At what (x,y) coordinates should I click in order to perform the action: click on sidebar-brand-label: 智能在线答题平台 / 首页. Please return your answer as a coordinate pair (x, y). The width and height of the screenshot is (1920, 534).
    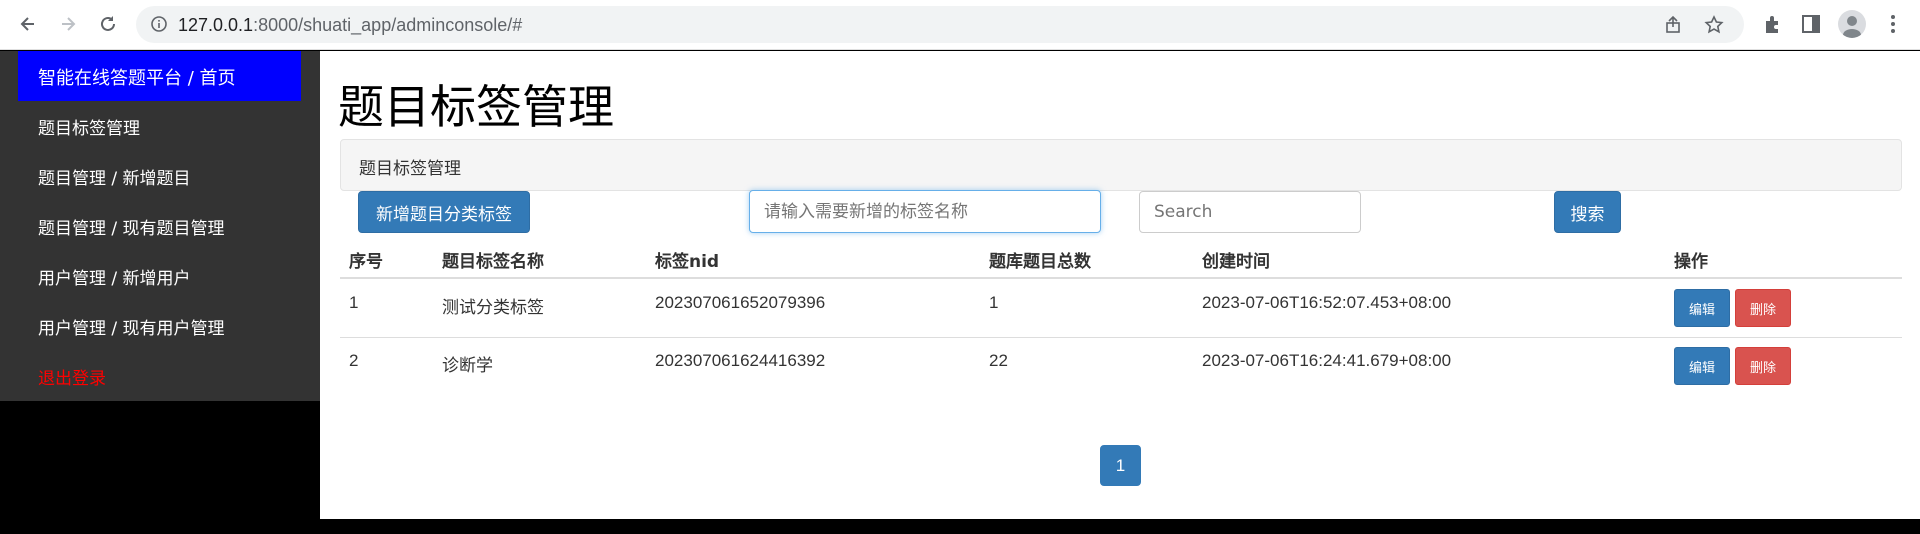
    Looking at the image, I should click on (137, 78).